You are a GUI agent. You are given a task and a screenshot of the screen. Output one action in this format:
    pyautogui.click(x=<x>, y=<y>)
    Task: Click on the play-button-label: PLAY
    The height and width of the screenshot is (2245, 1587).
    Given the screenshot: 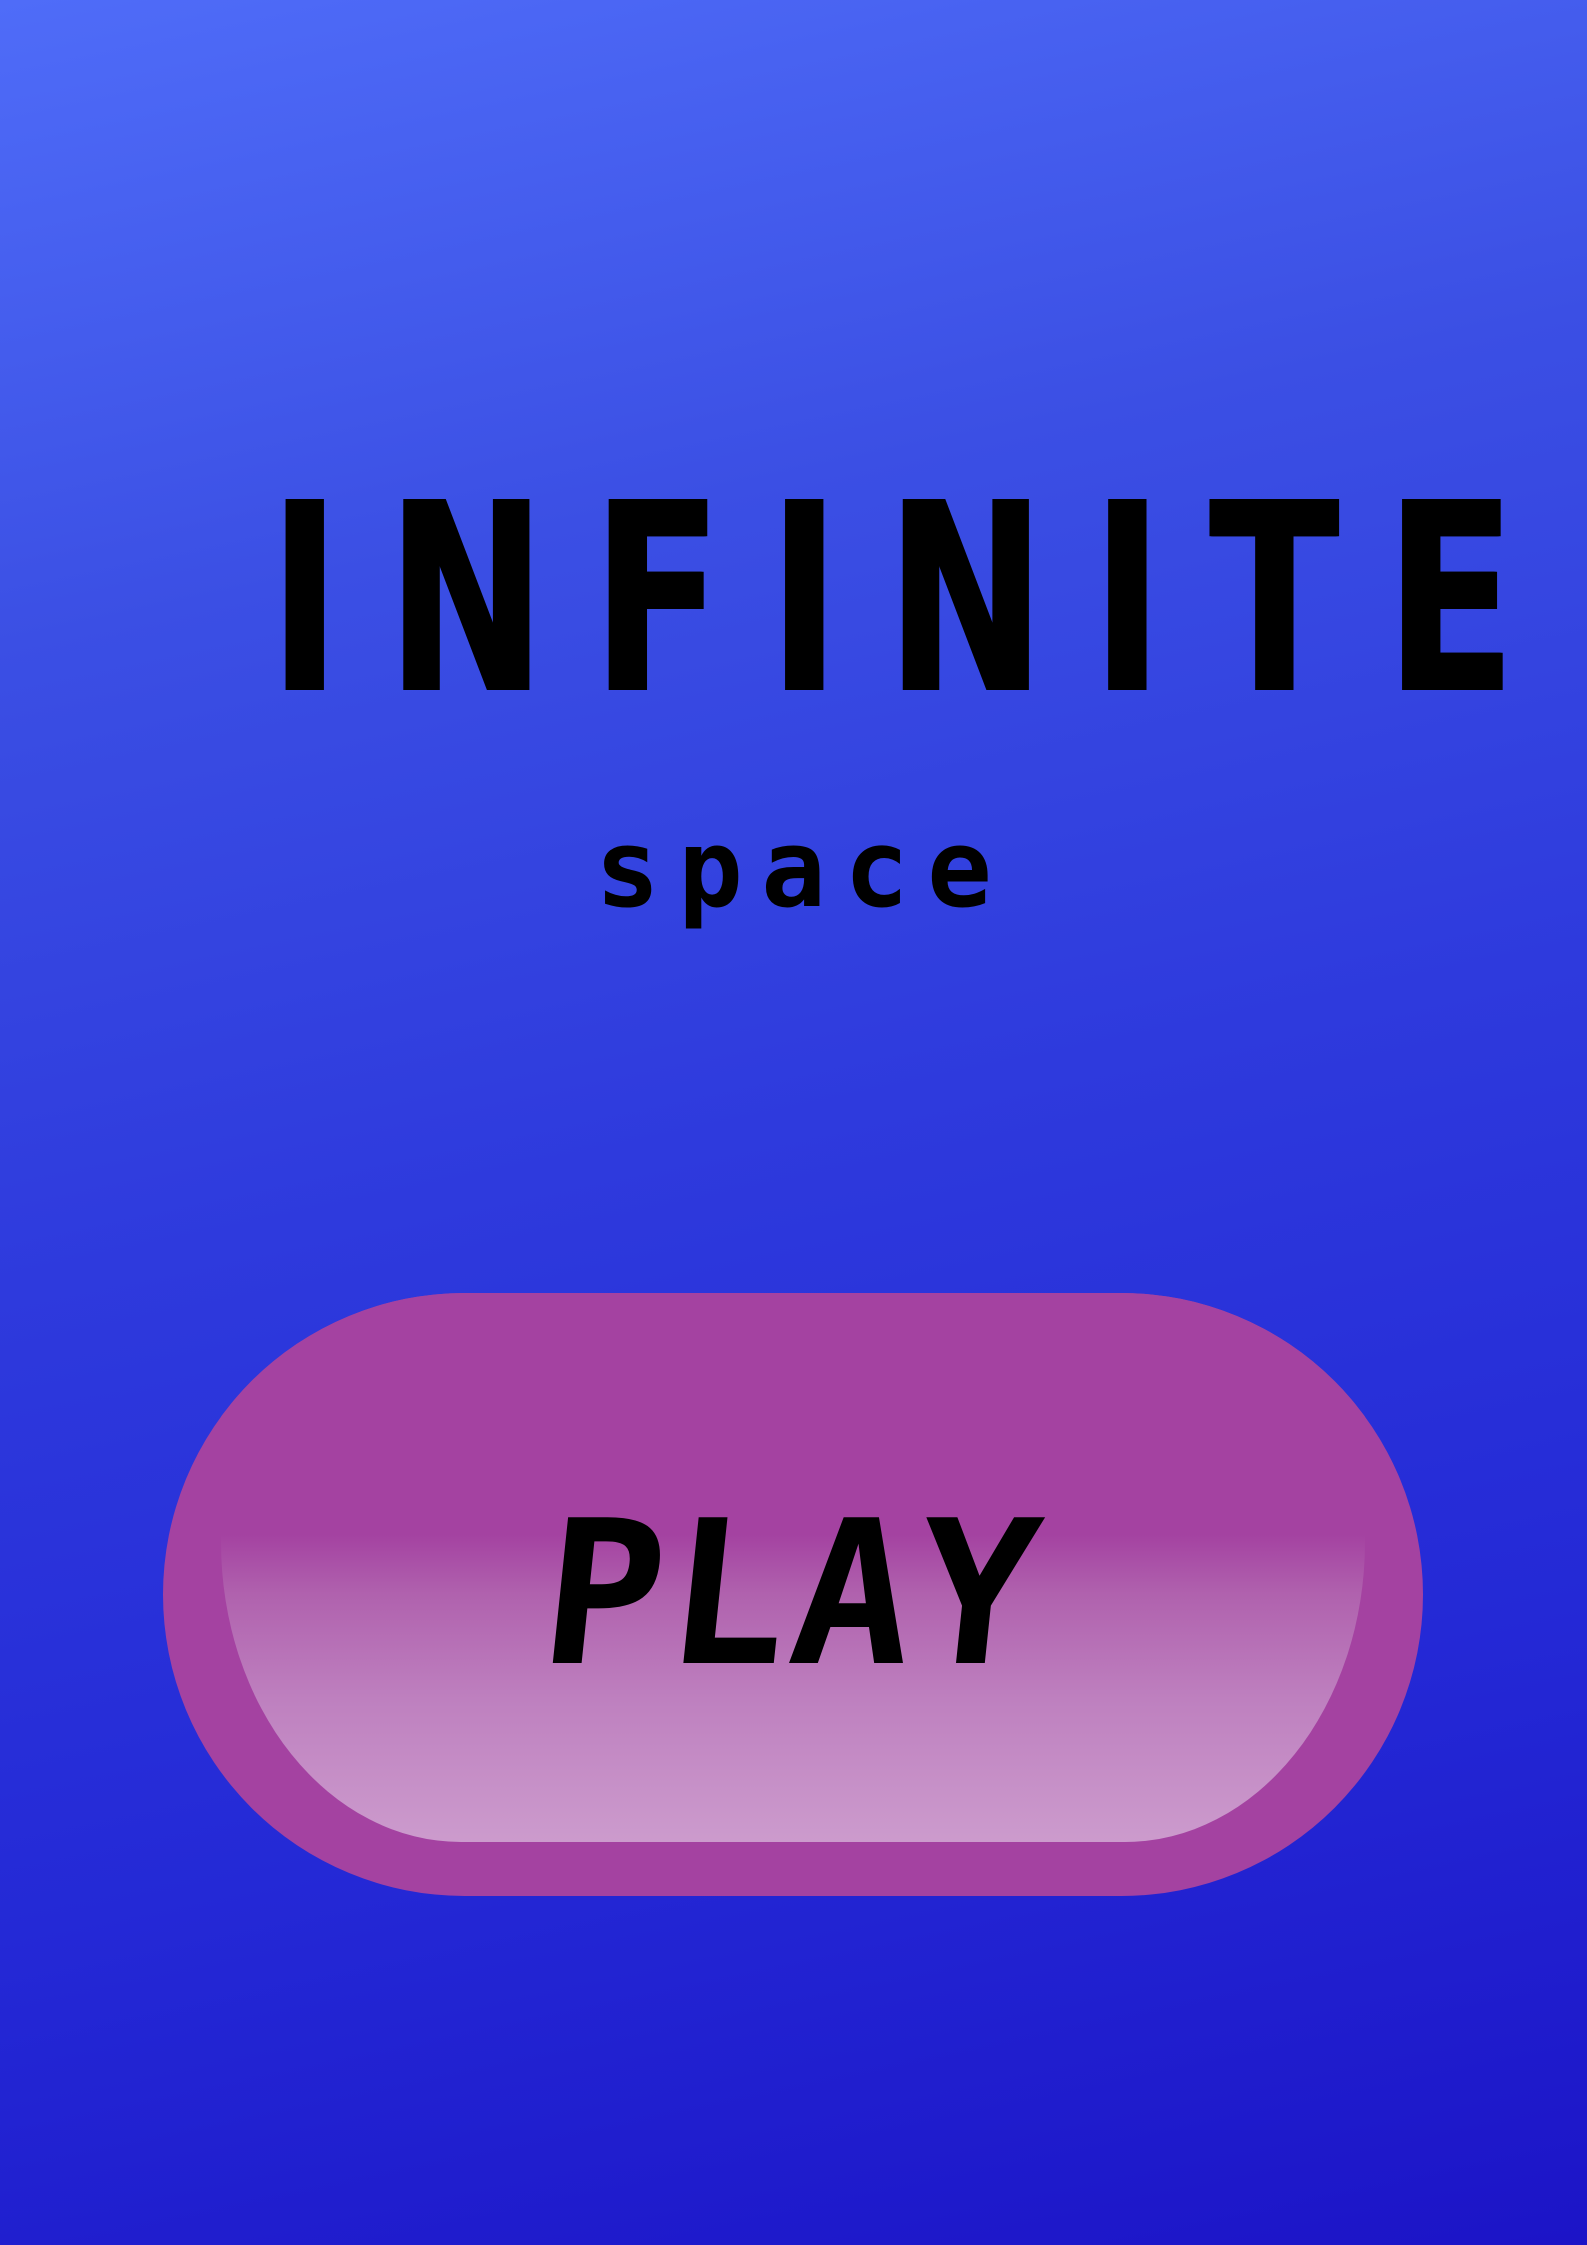 What is the action you would take?
    pyautogui.click(x=793, y=1594)
    